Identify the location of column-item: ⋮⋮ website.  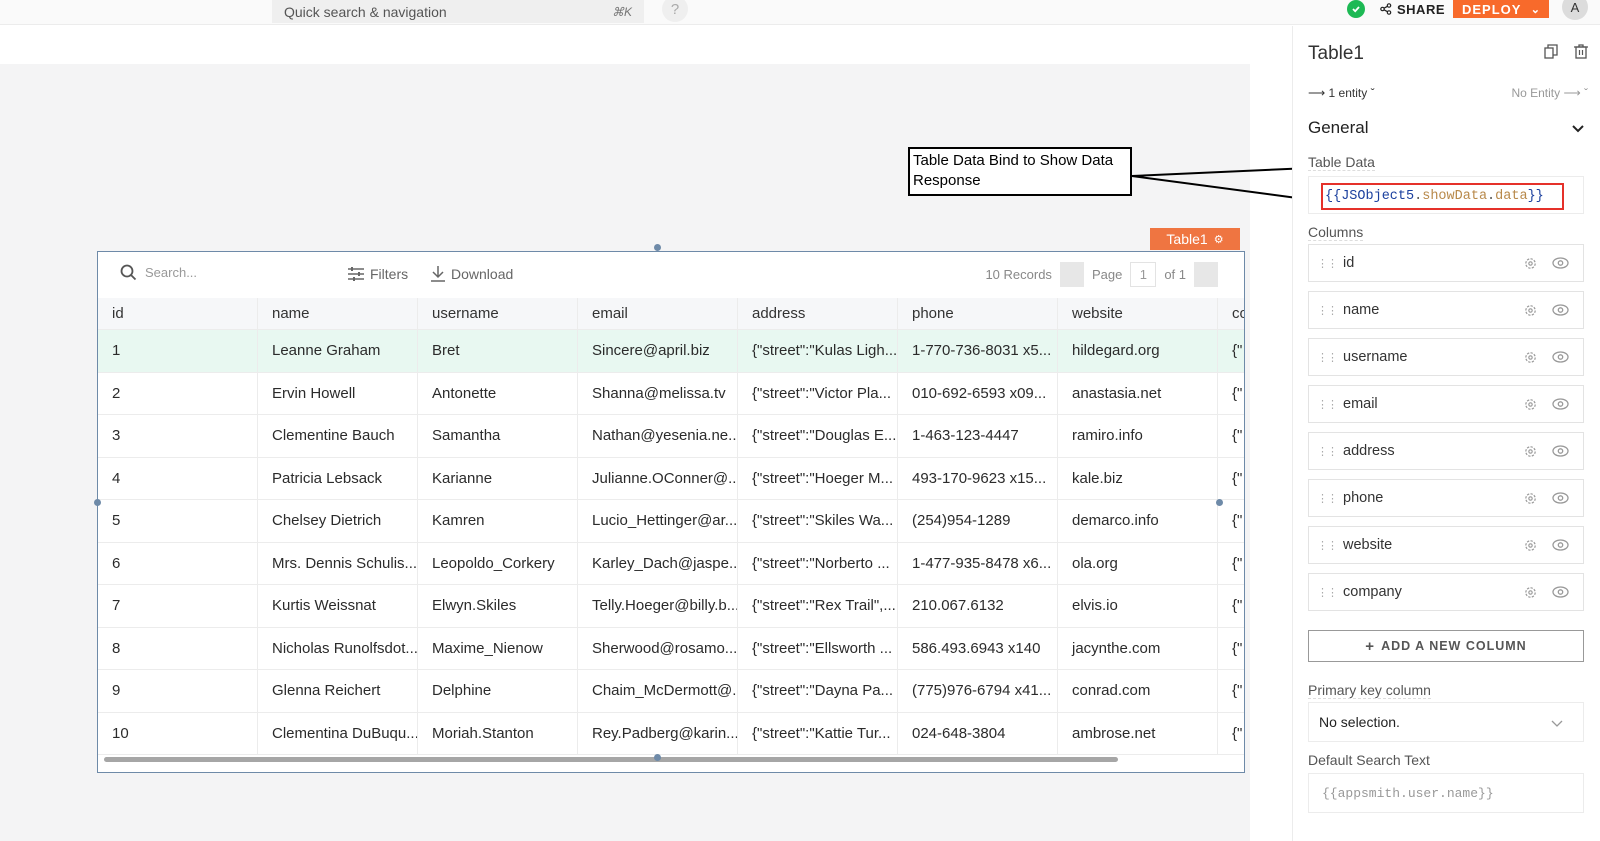
(1446, 545).